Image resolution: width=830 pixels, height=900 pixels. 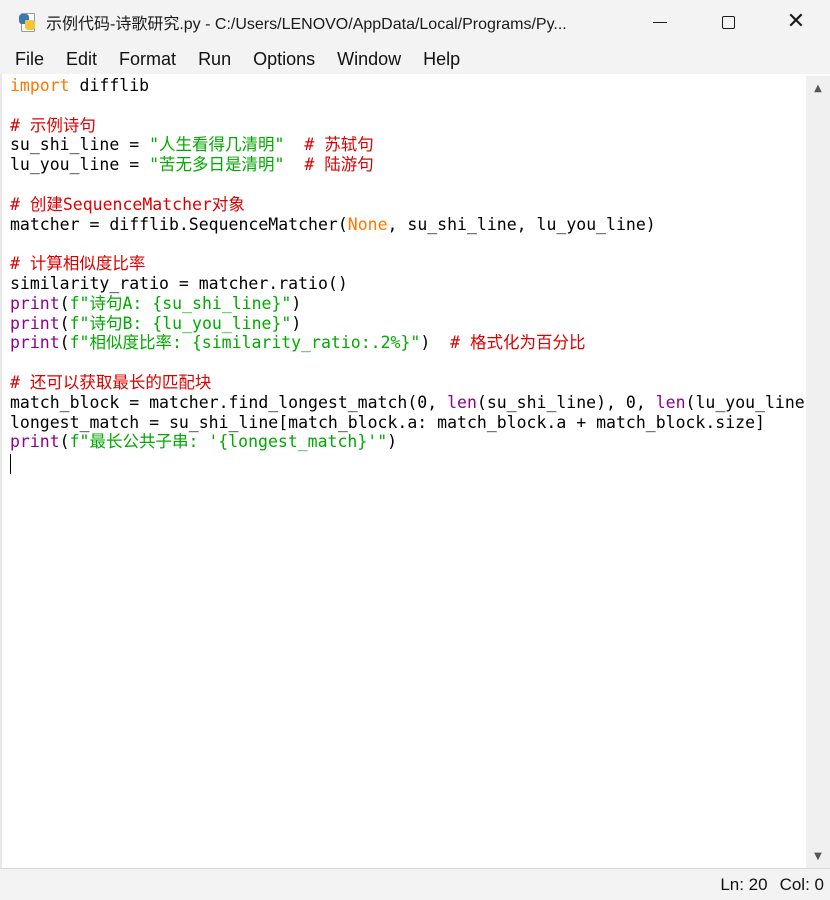 What do you see at coordinates (369, 59) in the screenshot?
I see `menu-window: Window` at bounding box center [369, 59].